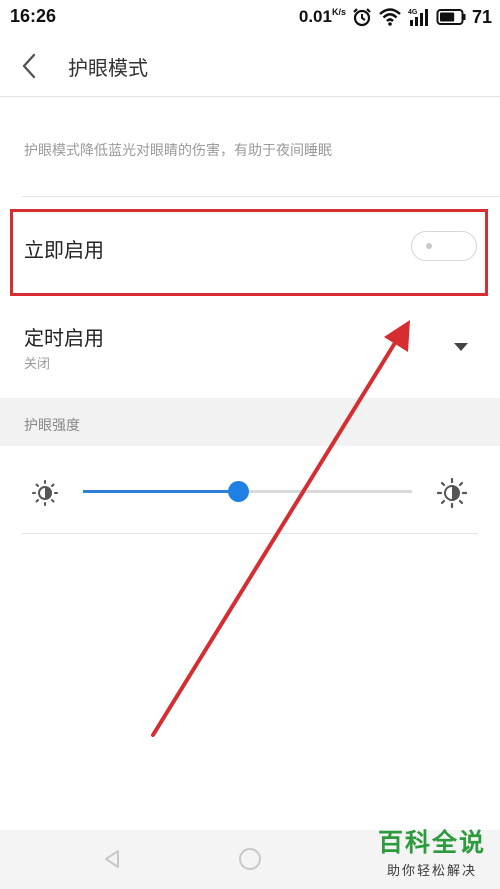  Describe the element at coordinates (29, 66) in the screenshot. I see `back-icon` at that location.